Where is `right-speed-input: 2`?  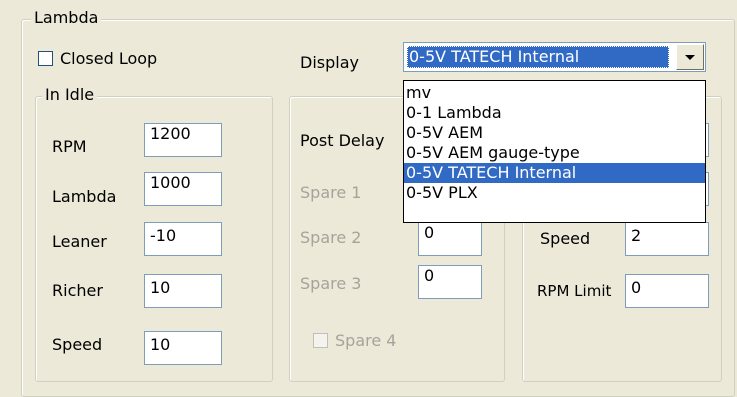
right-speed-input: 2 is located at coordinates (667, 239).